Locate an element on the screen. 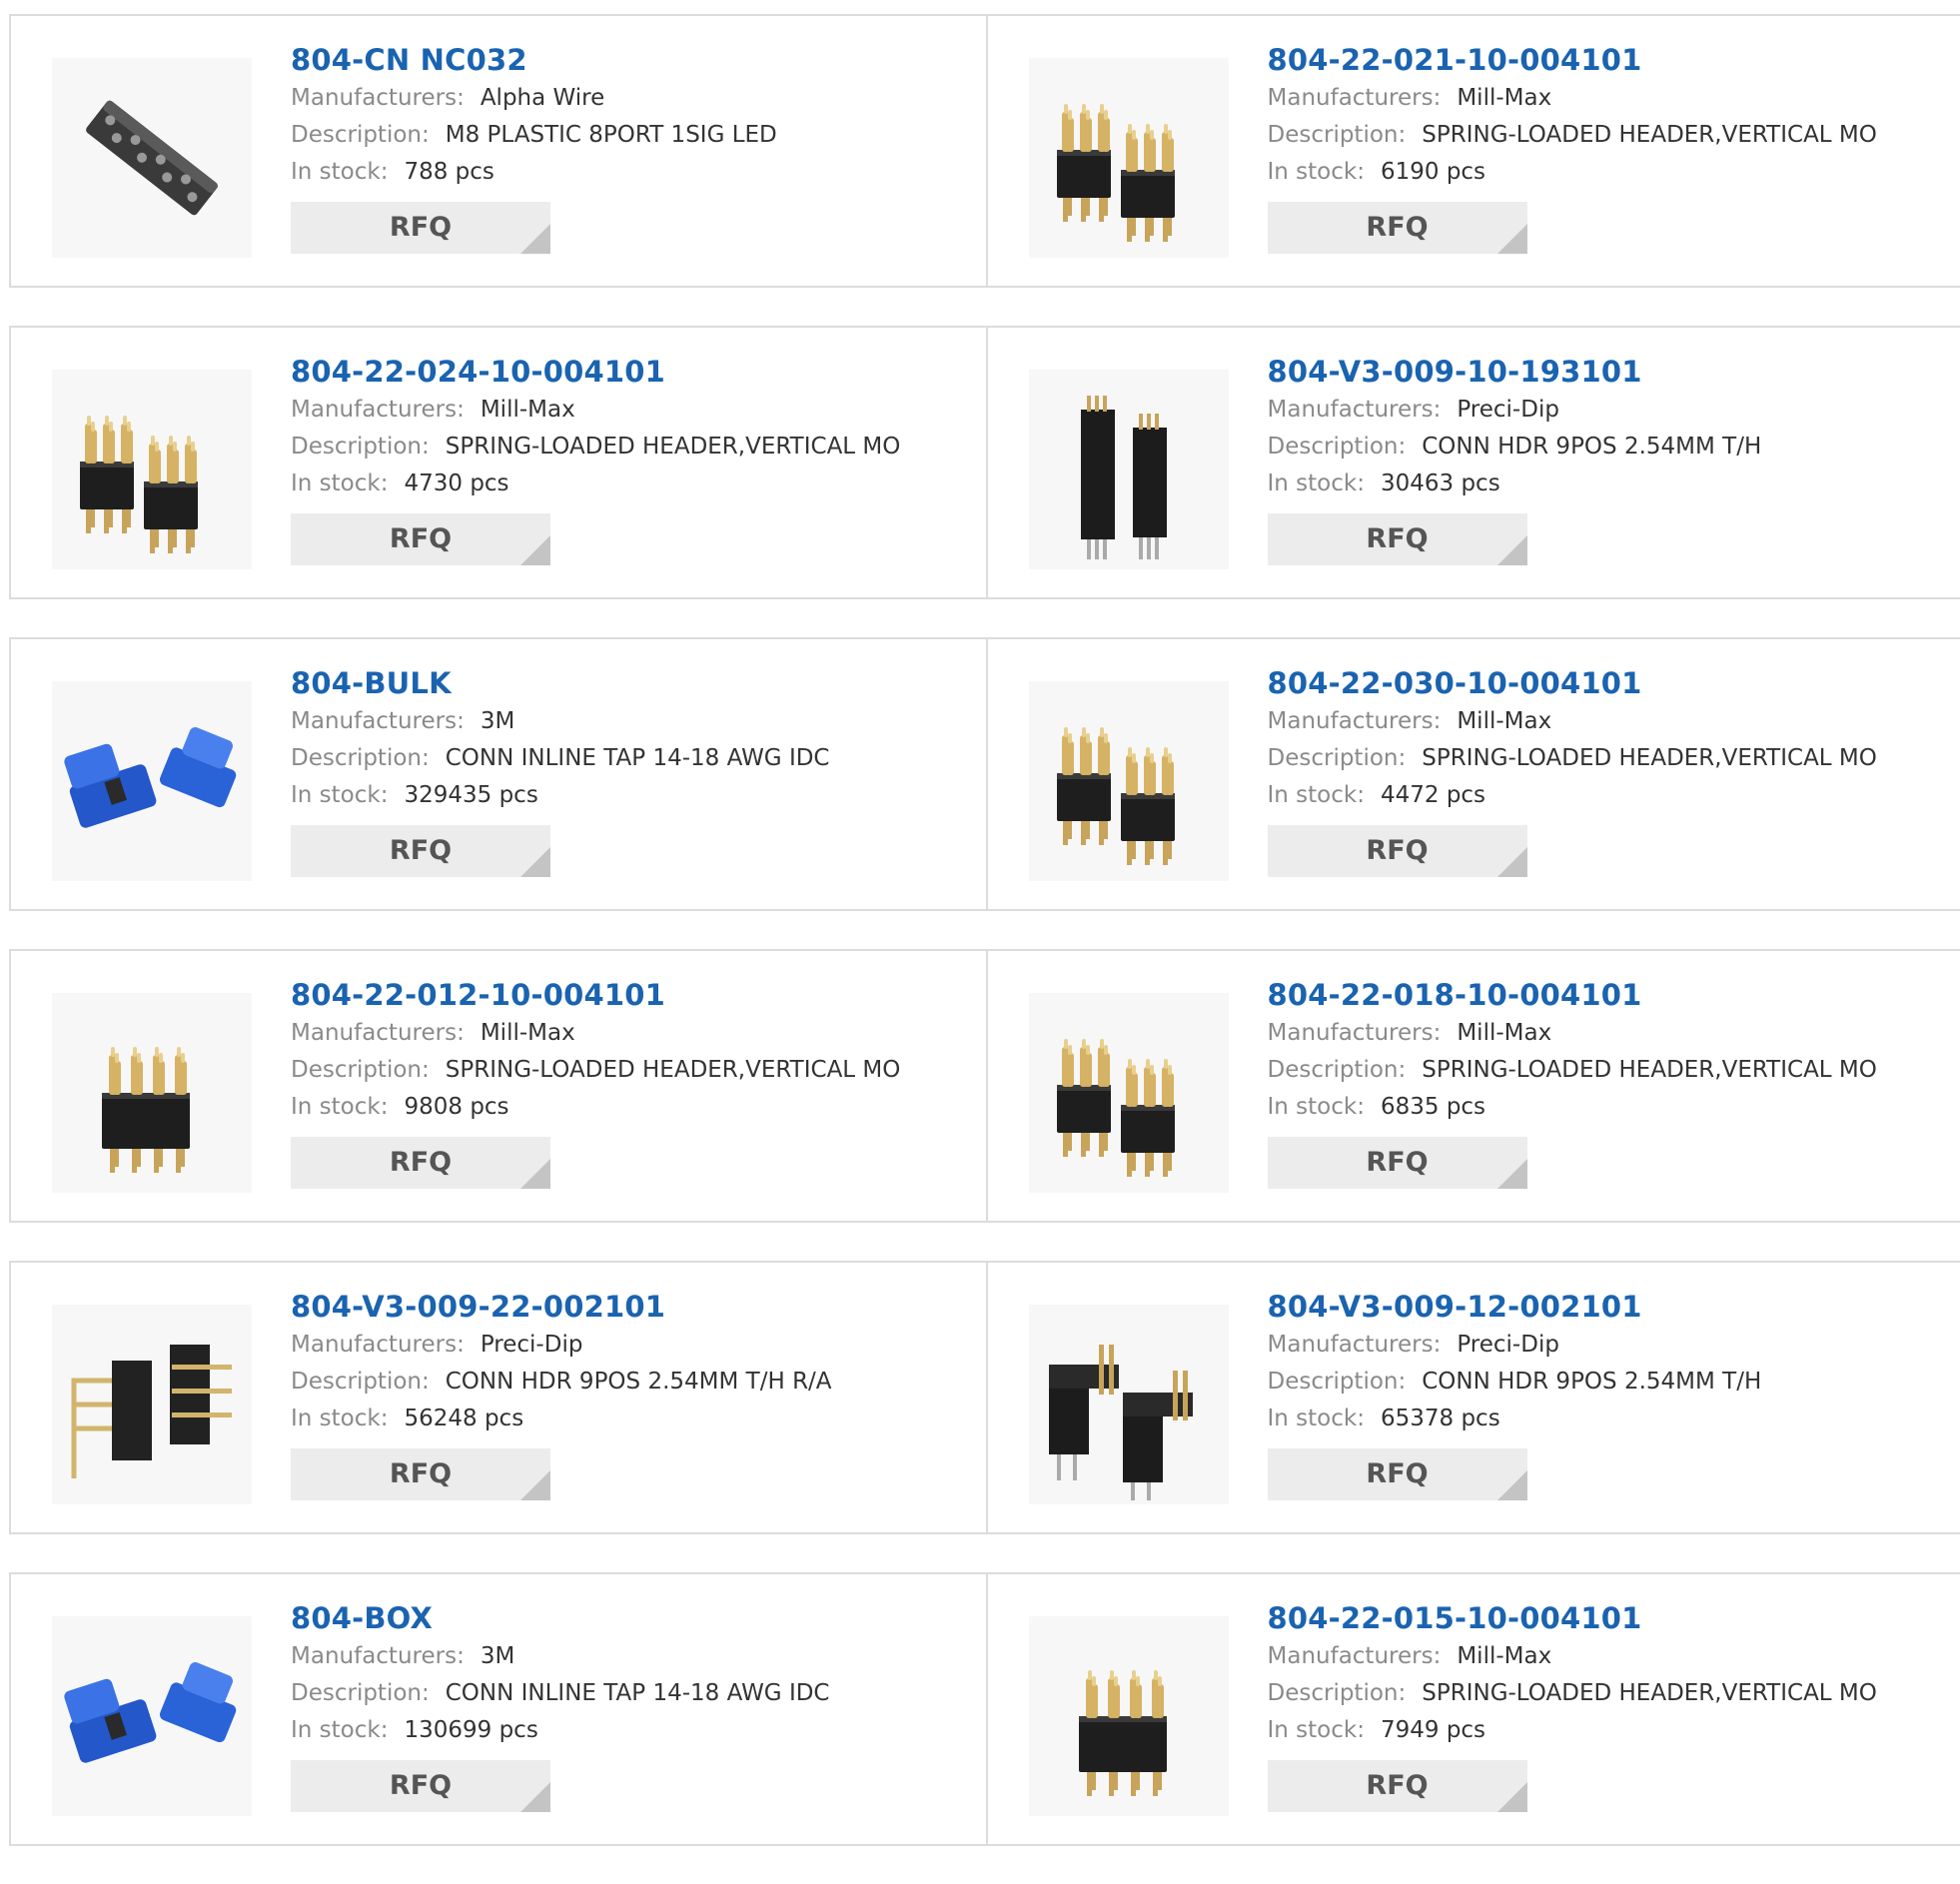 Image resolution: width=1960 pixels, height=1884 pixels. part-number-link: 804-22-018-10-004101 is located at coordinates (1609, 995).